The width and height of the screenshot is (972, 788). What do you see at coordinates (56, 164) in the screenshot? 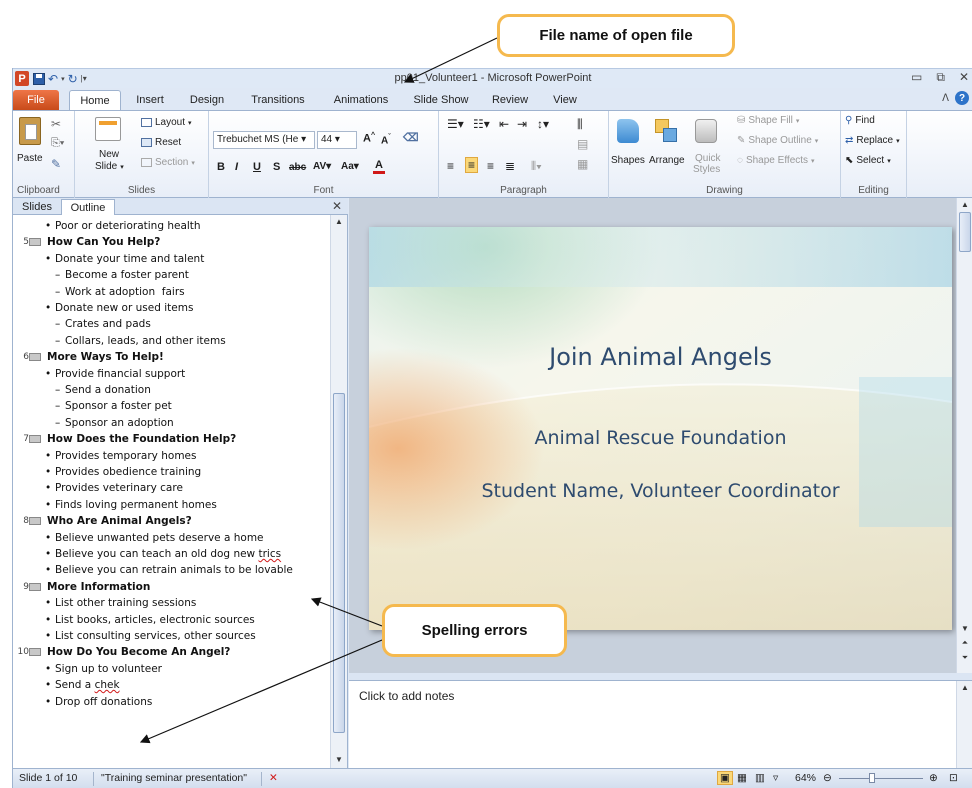
I see `format-painter-icon: ✎` at bounding box center [56, 164].